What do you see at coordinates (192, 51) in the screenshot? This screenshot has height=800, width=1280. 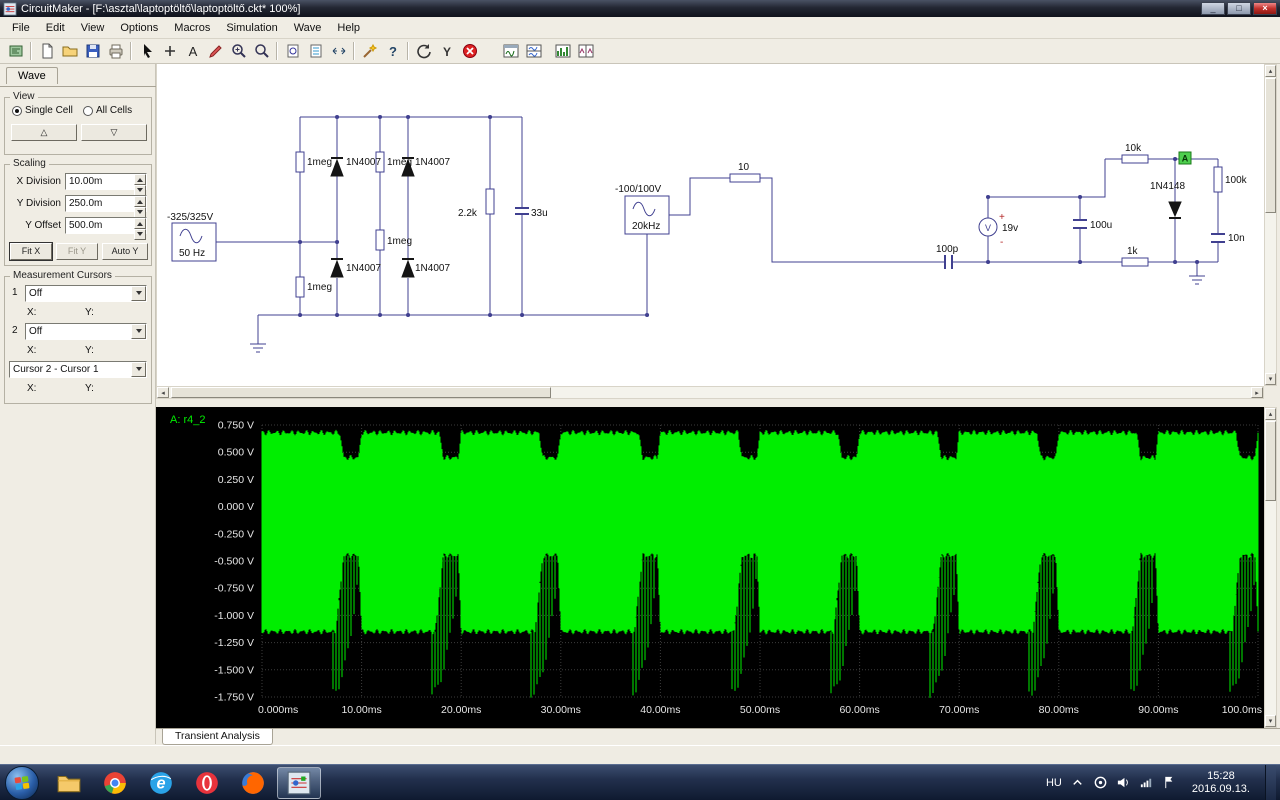 I see `text-button: A` at bounding box center [192, 51].